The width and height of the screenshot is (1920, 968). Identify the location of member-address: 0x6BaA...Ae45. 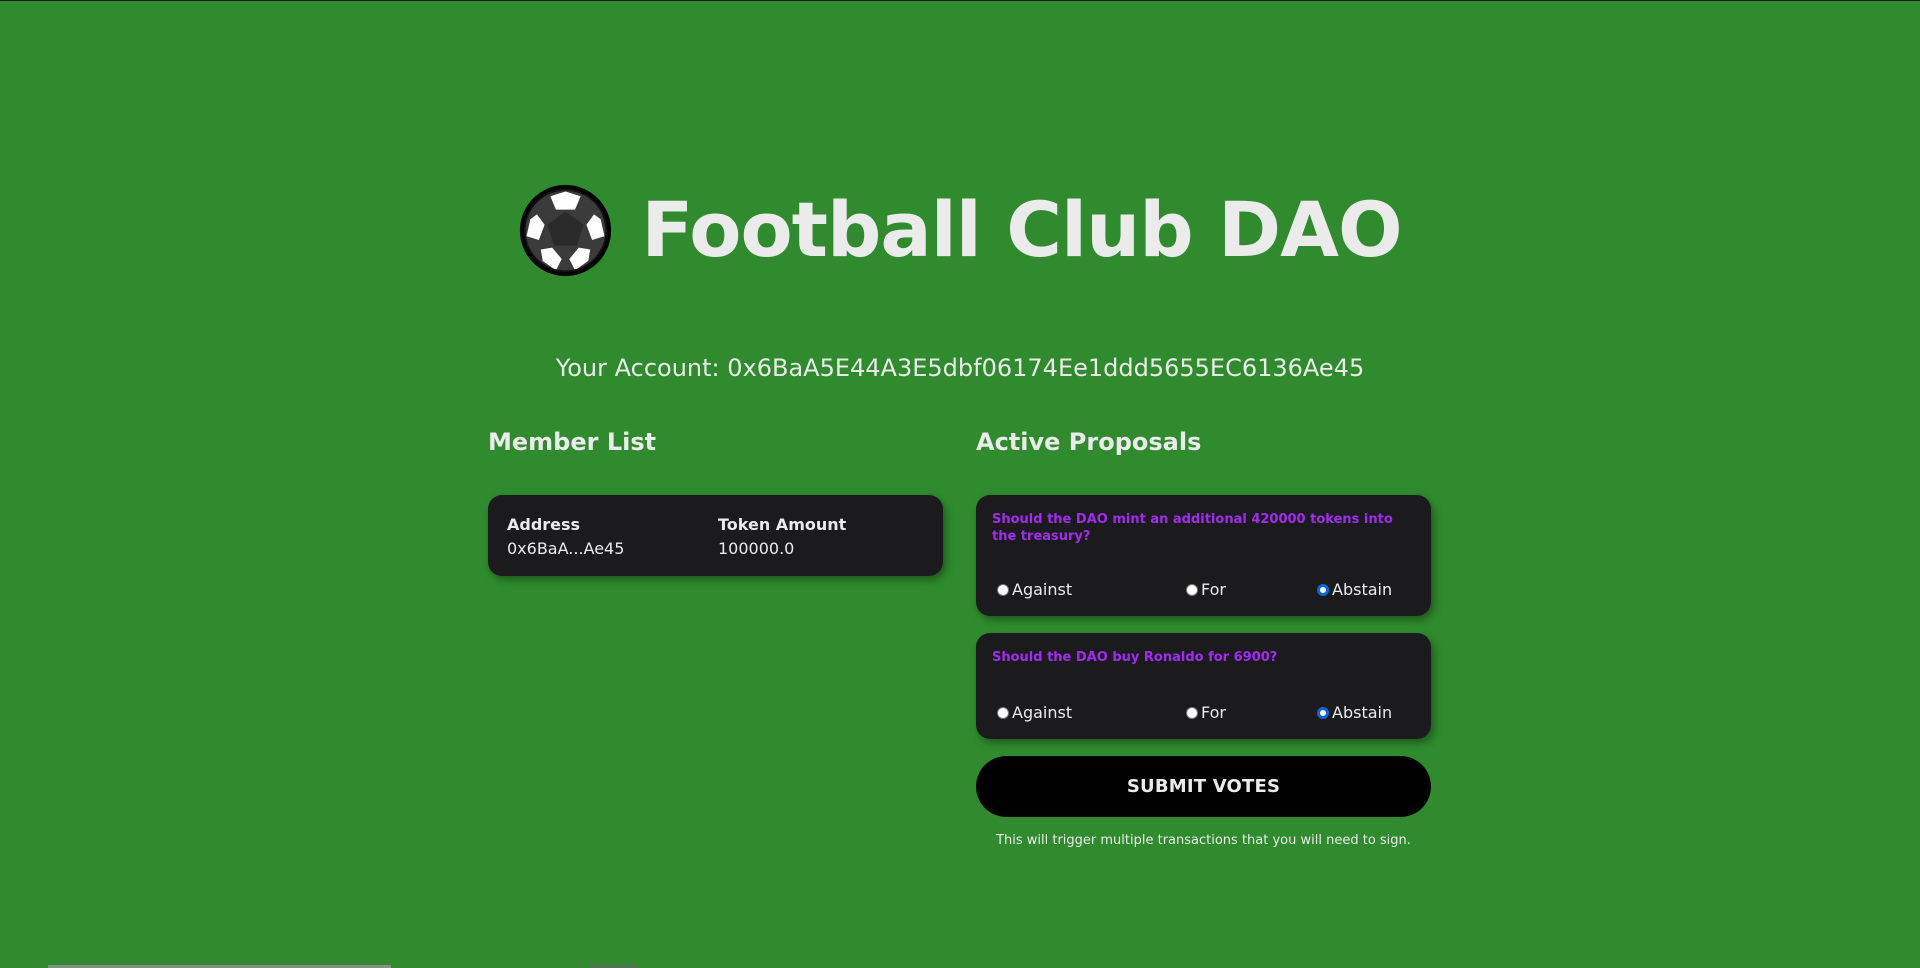
(566, 548).